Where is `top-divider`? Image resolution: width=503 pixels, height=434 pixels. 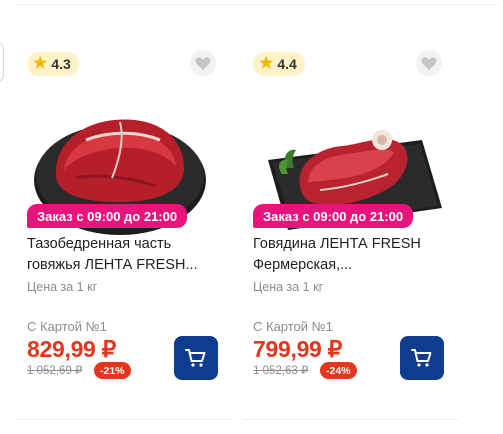
top-divider is located at coordinates (257, 4).